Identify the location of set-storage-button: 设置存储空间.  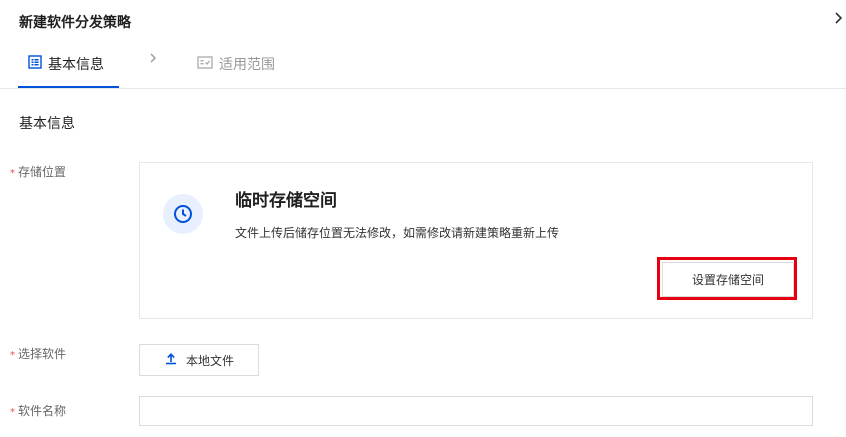
(728, 279).